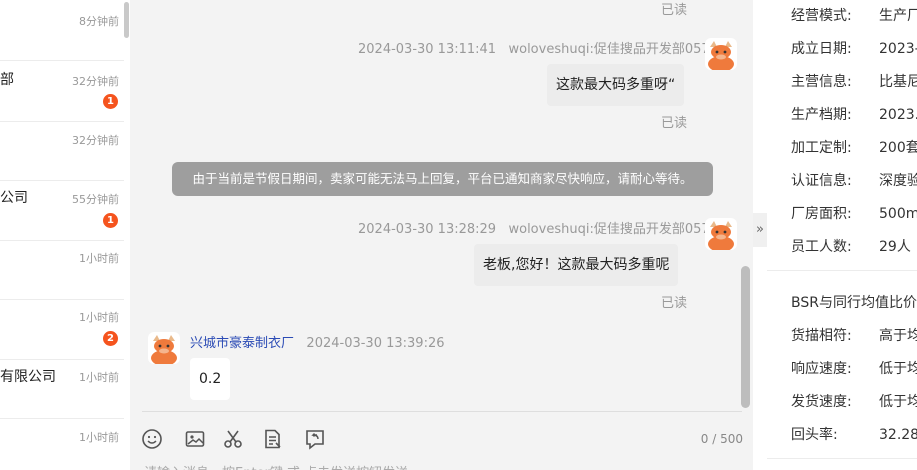  What do you see at coordinates (821, 369) in the screenshot?
I see `info-label: 响应速度:` at bounding box center [821, 369].